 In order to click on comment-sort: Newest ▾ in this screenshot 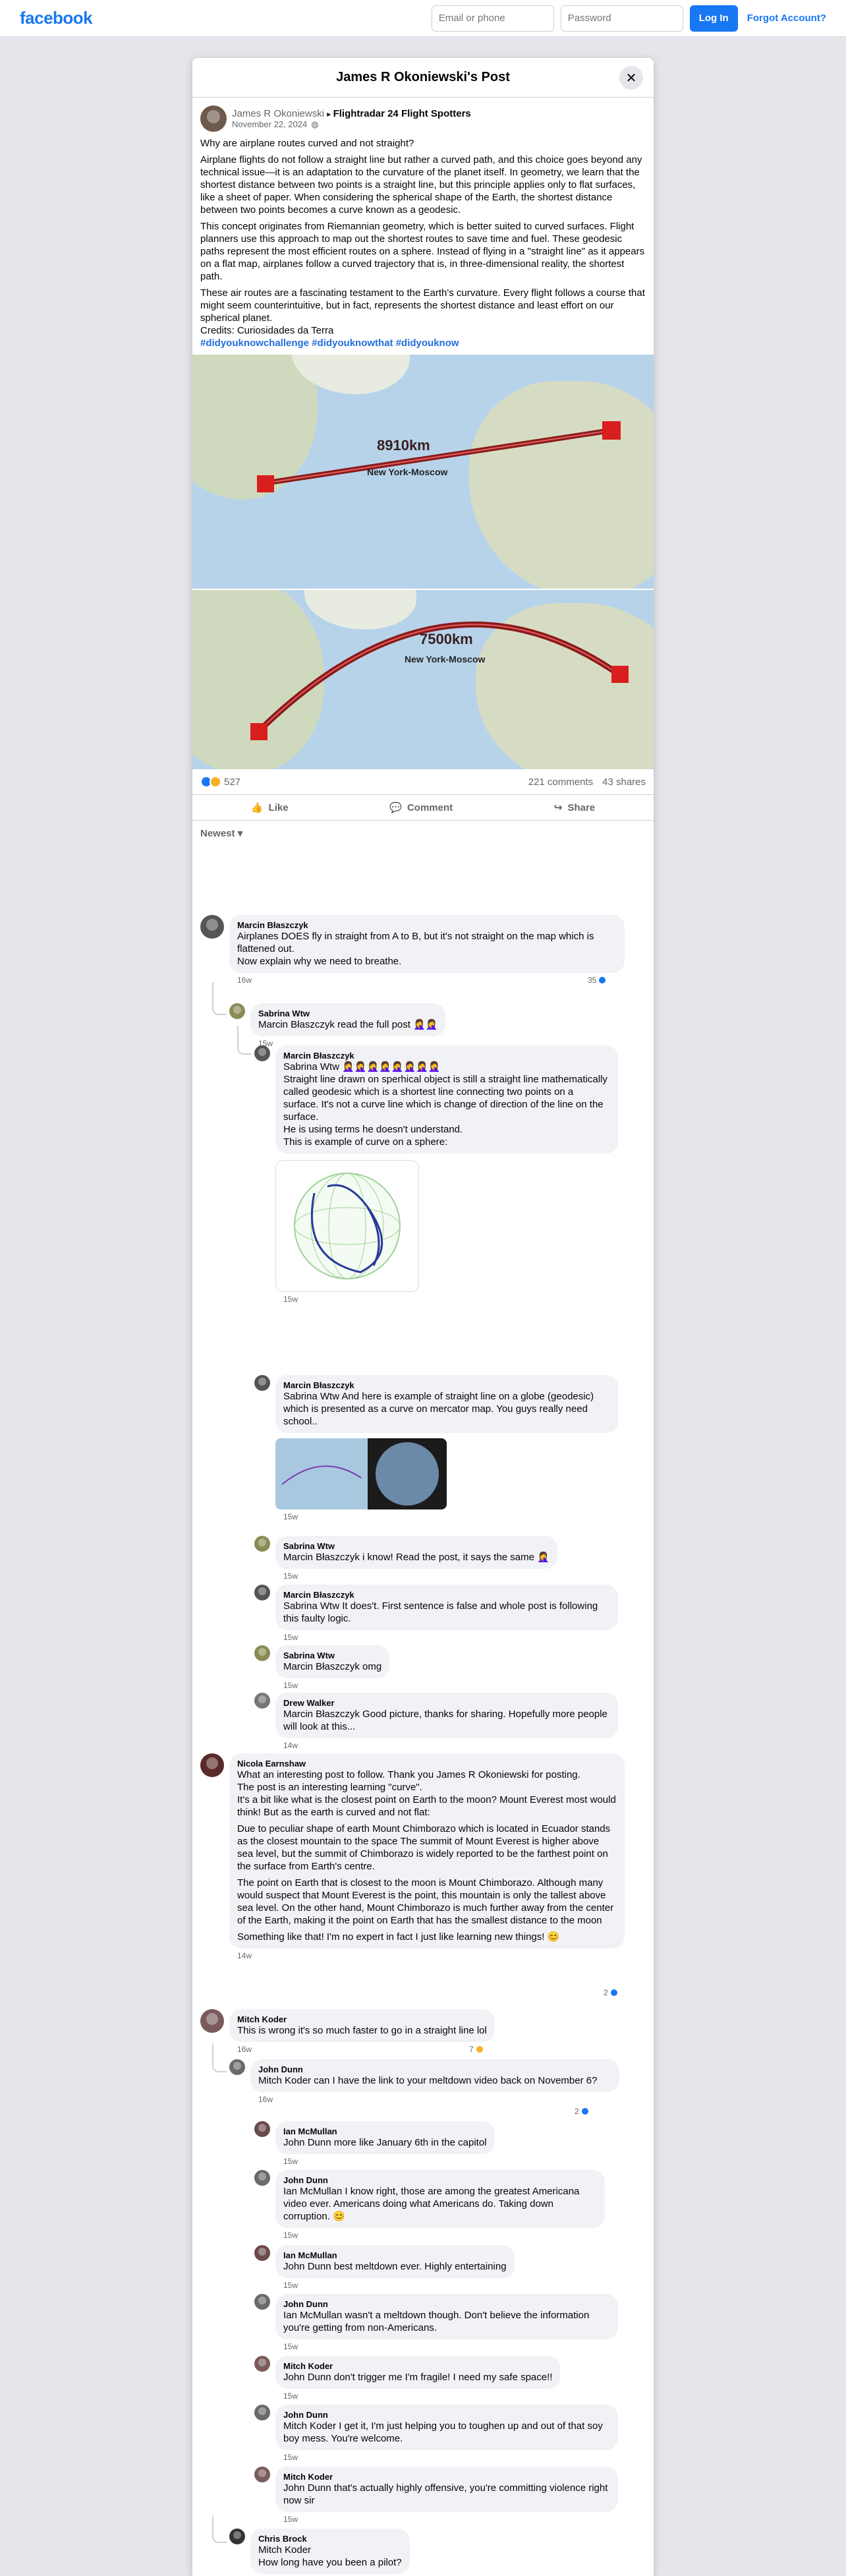, I will do `click(423, 833)`.